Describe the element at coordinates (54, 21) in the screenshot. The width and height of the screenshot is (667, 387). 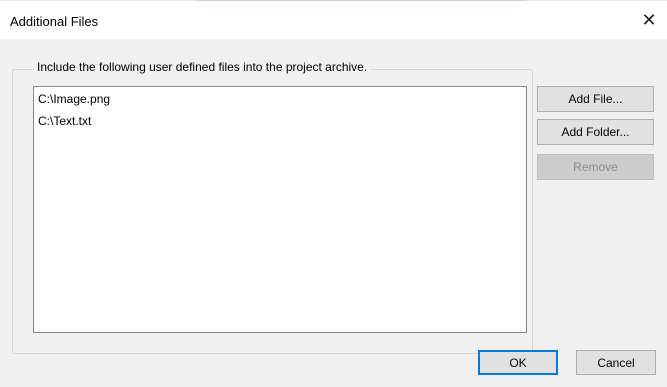
I see `dialog-title: Additional Files` at that location.